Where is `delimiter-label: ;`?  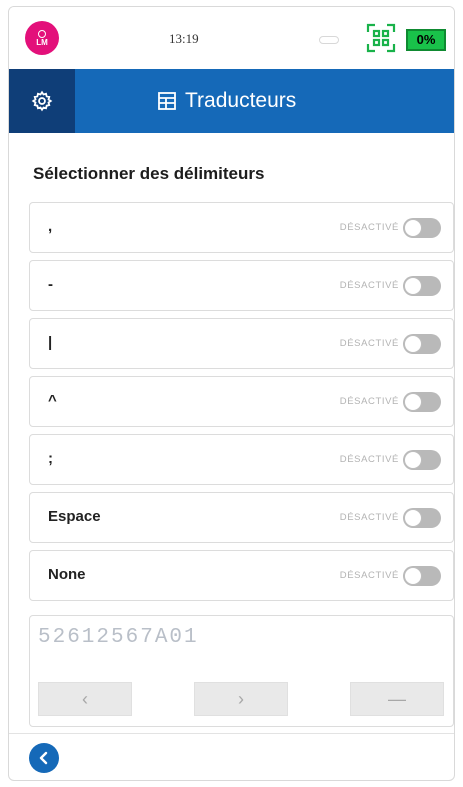 delimiter-label: ; is located at coordinates (50, 458).